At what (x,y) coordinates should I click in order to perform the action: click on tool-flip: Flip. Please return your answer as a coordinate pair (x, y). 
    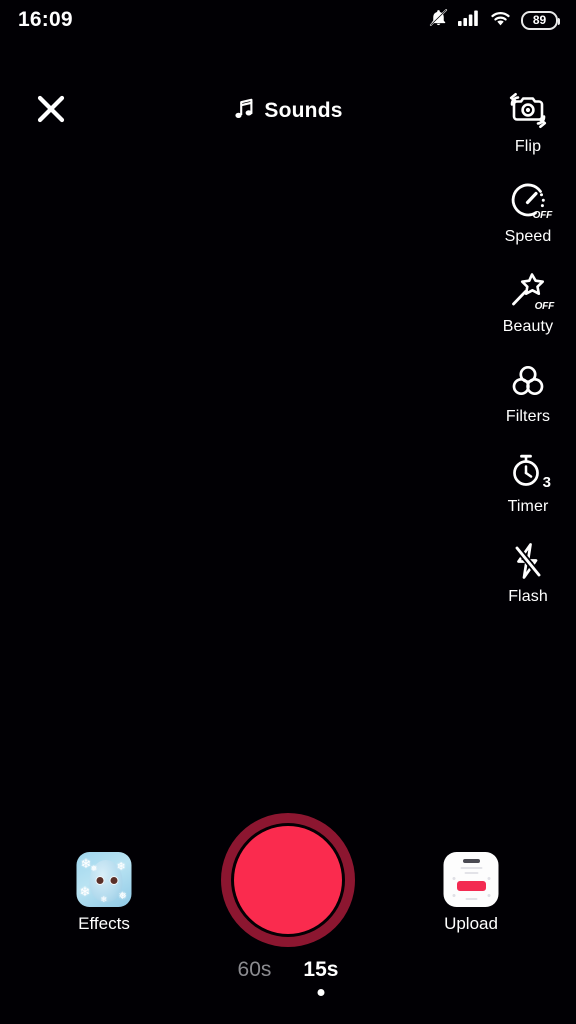
    Looking at the image, I should click on (528, 133).